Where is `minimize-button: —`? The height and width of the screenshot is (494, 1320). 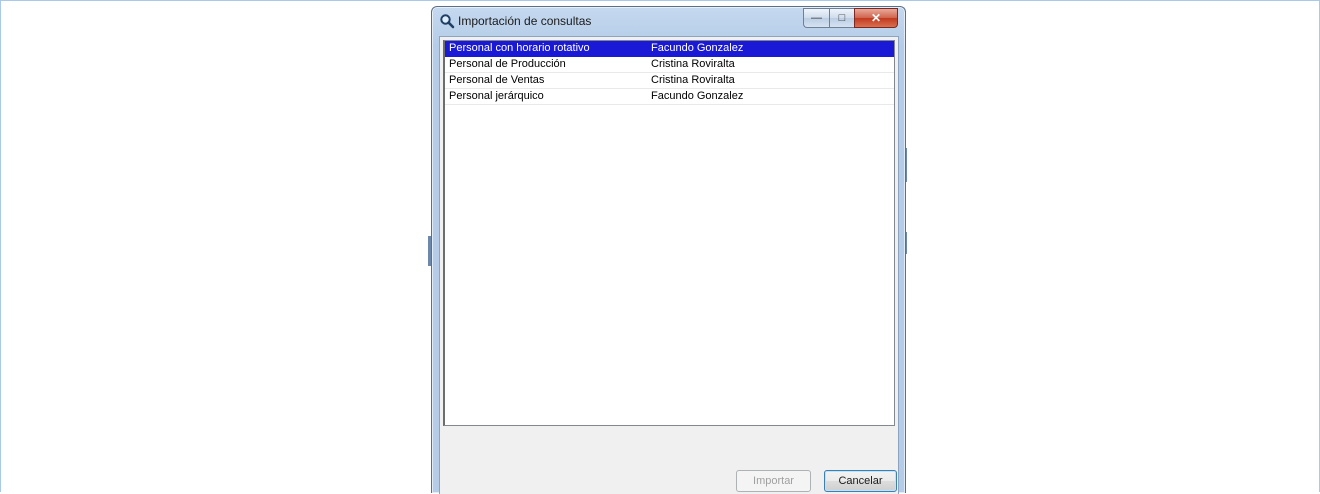
minimize-button: — is located at coordinates (816, 18).